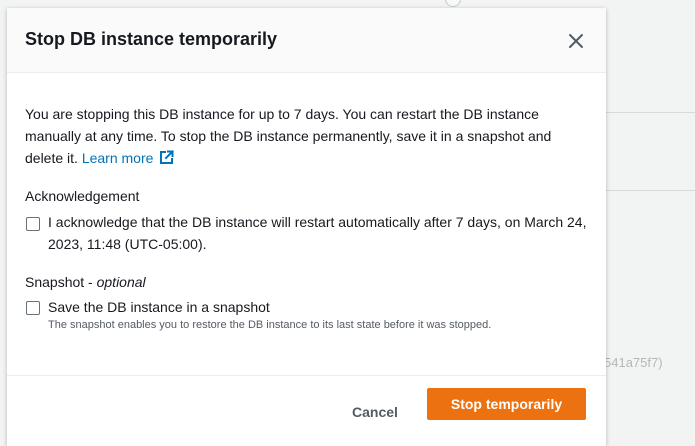 The height and width of the screenshot is (446, 695). Describe the element at coordinates (167, 157) in the screenshot. I see `external-link-icon` at that location.